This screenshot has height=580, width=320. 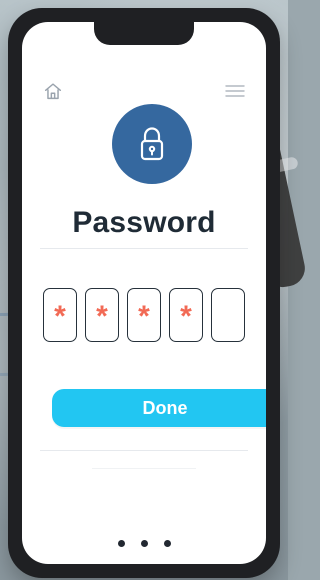 I want to click on pagination-dot-active, so click(x=144, y=543).